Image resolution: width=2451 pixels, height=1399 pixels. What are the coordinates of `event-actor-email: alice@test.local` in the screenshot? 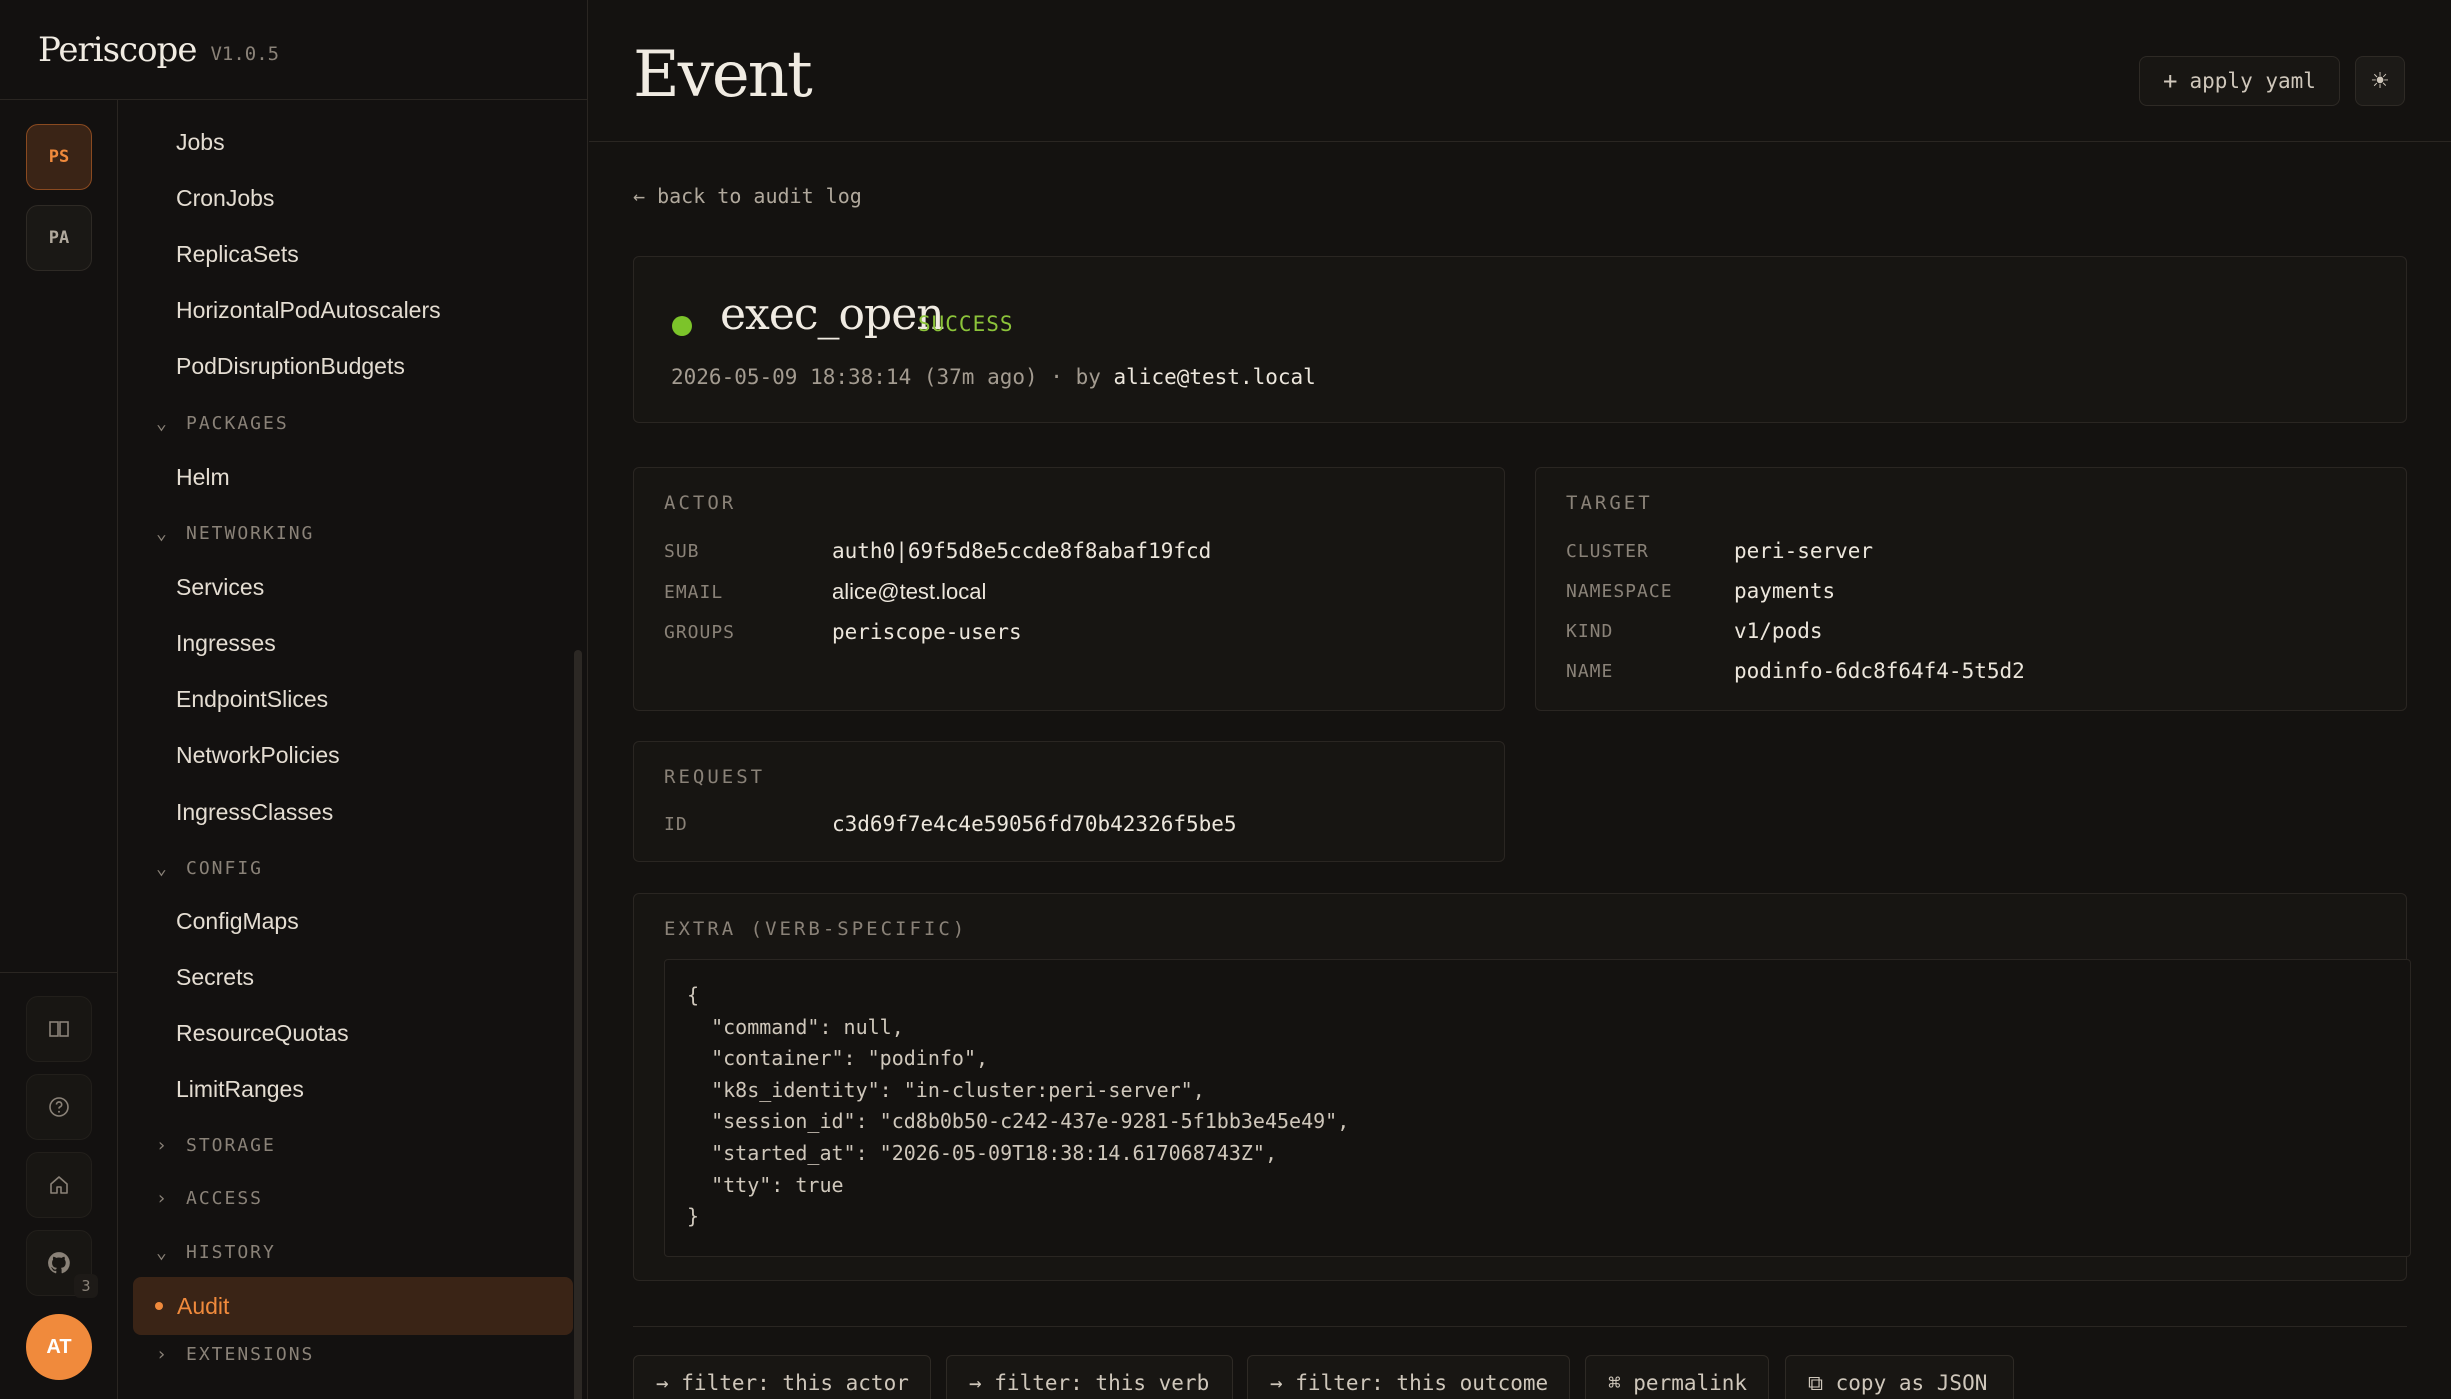 It's located at (1214, 377).